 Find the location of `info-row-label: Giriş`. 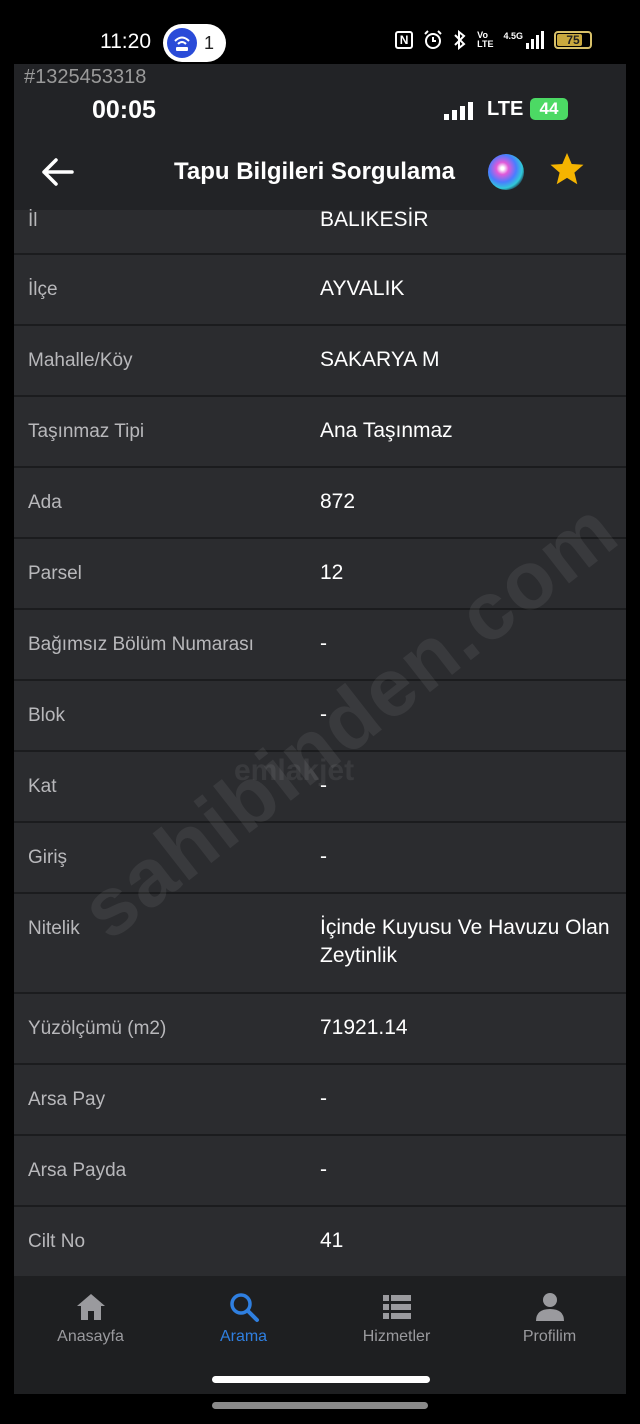

info-row-label: Giriş is located at coordinates (48, 857).